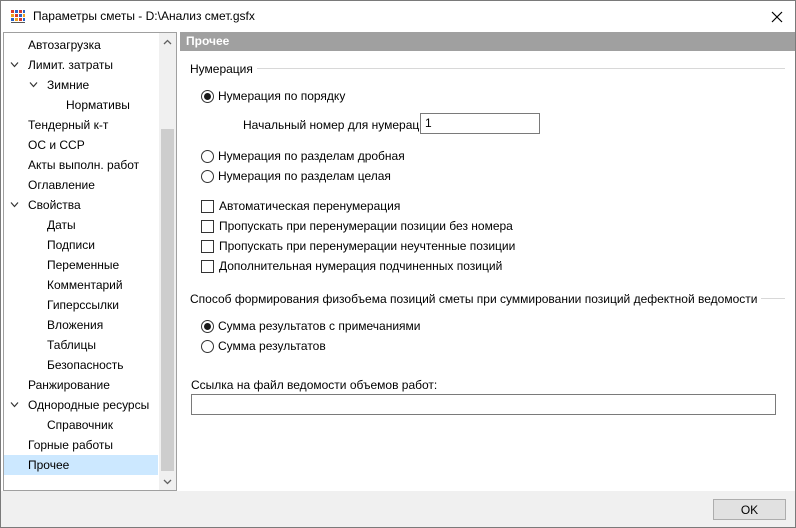 The width and height of the screenshot is (796, 528). Describe the element at coordinates (282, 96) in the screenshot. I see `radio-label: Нумерация по порядку` at that location.